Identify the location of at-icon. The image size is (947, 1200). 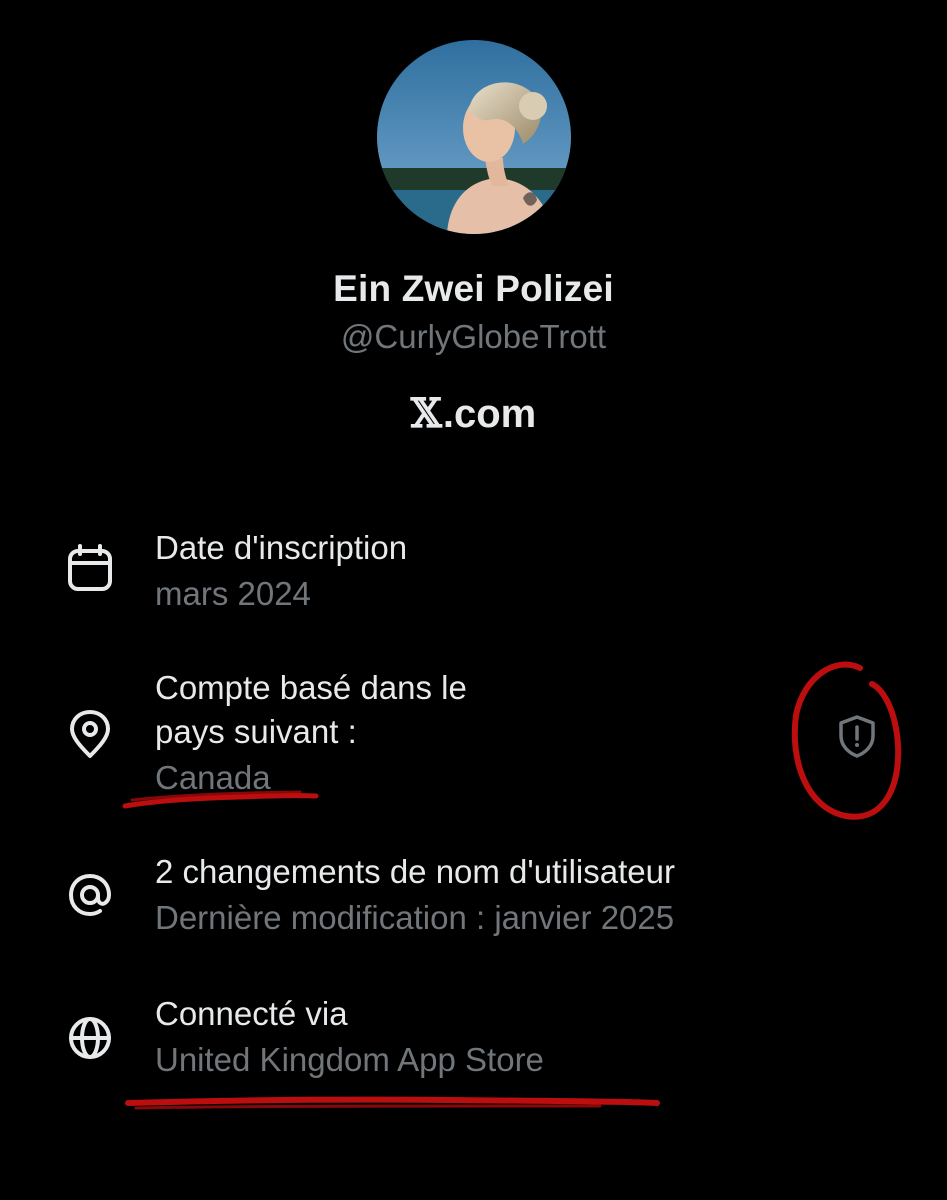
(90, 895).